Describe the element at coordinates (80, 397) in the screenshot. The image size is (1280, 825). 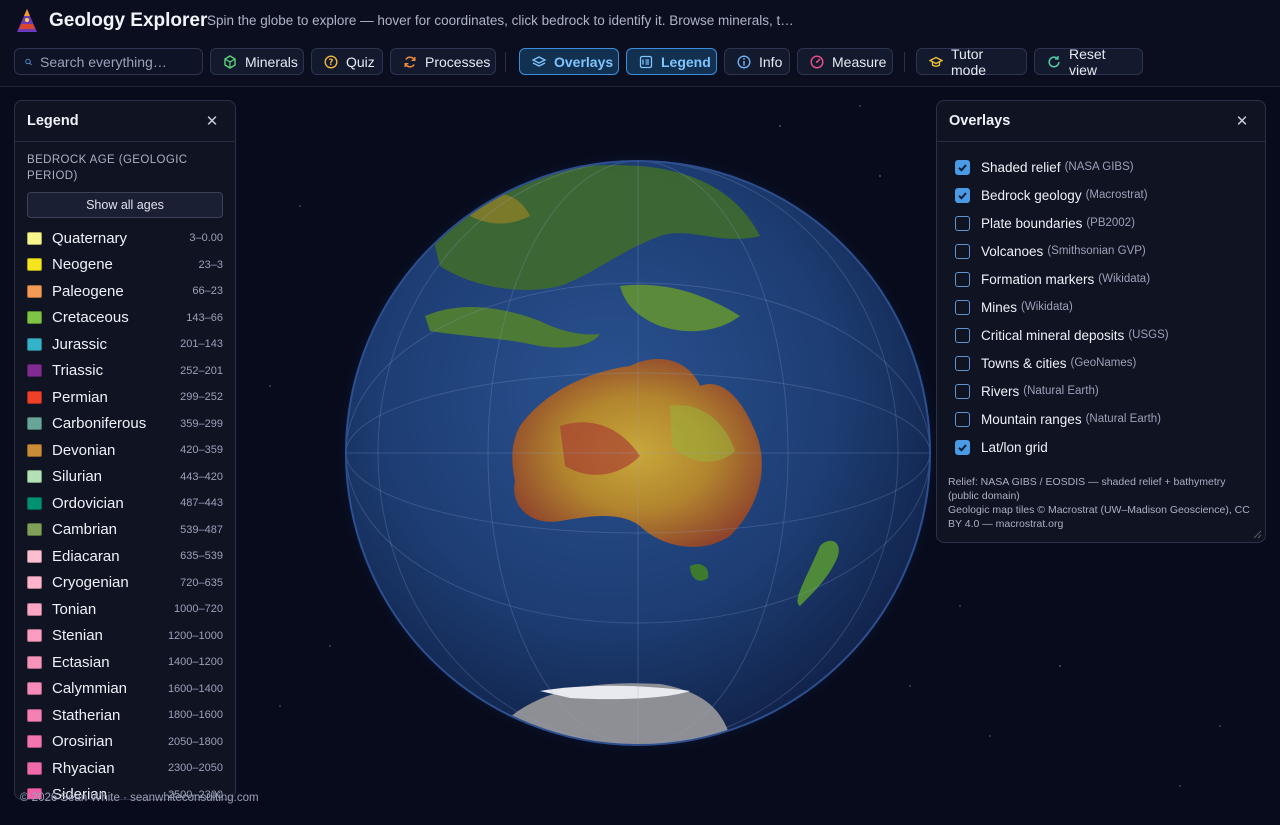
I see `age-name: Permian` at that location.